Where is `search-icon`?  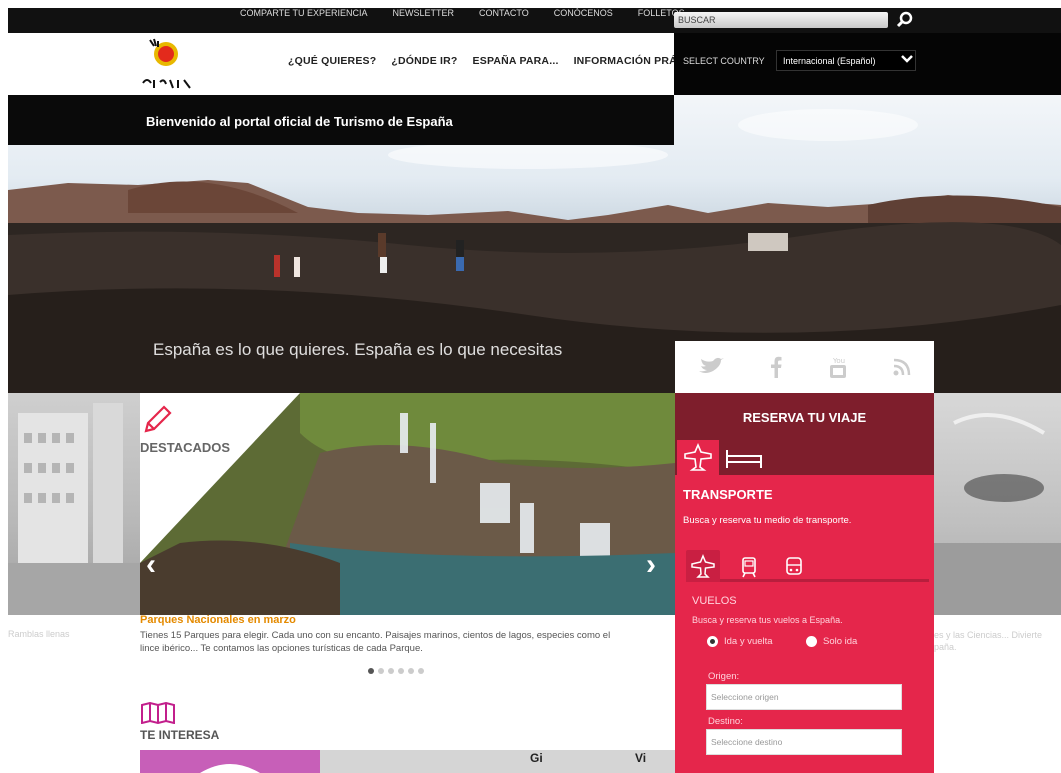
search-icon is located at coordinates (904, 19).